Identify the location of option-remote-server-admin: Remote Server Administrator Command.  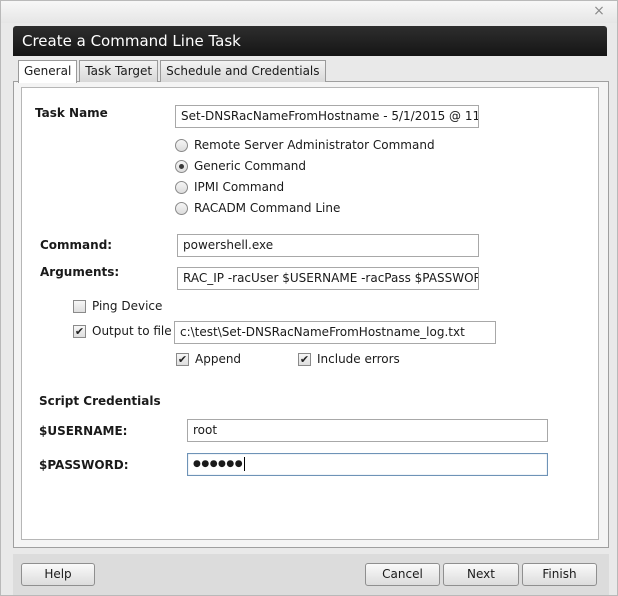
(305, 145).